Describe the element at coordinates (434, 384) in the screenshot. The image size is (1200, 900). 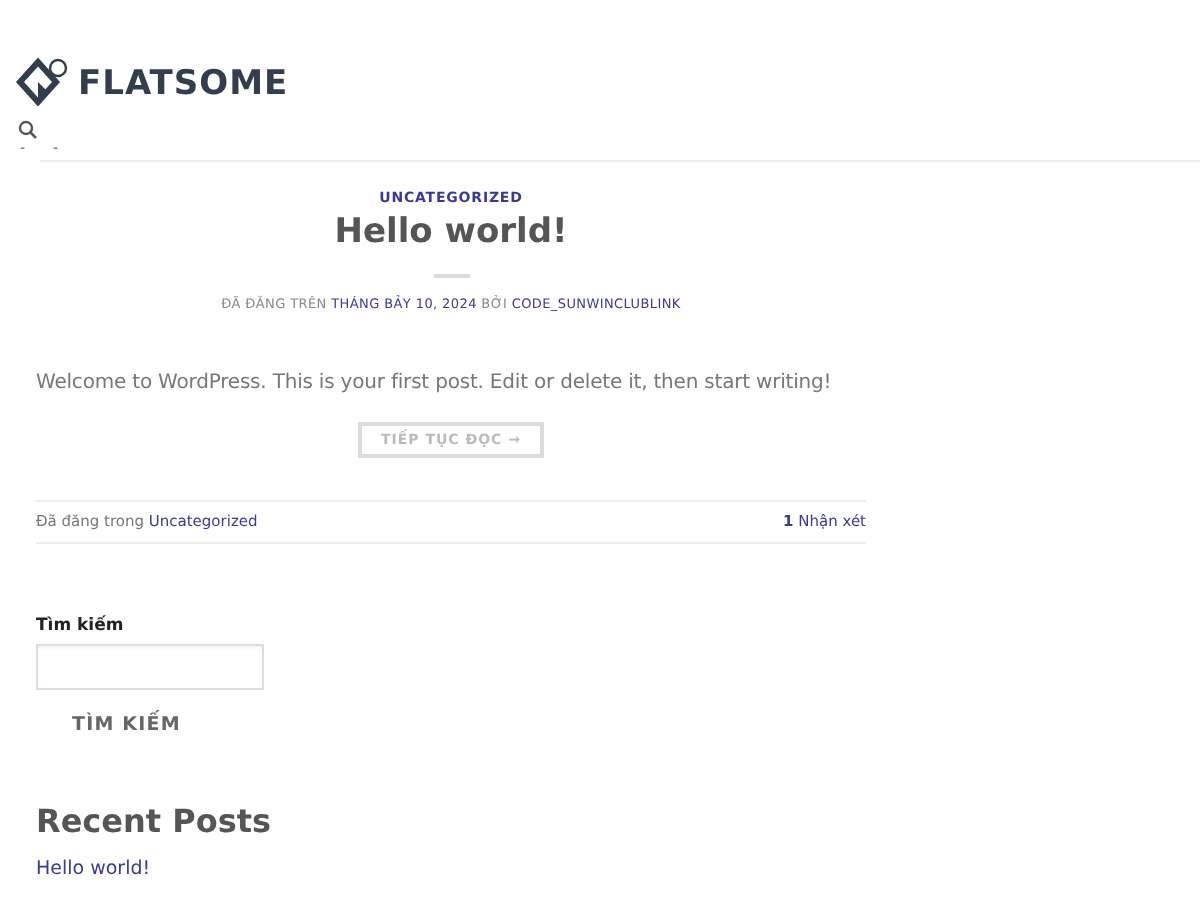
I see `post-excerpt: Welcome to WordPress. This is your first post. Edit or delete it, then start writing!` at that location.